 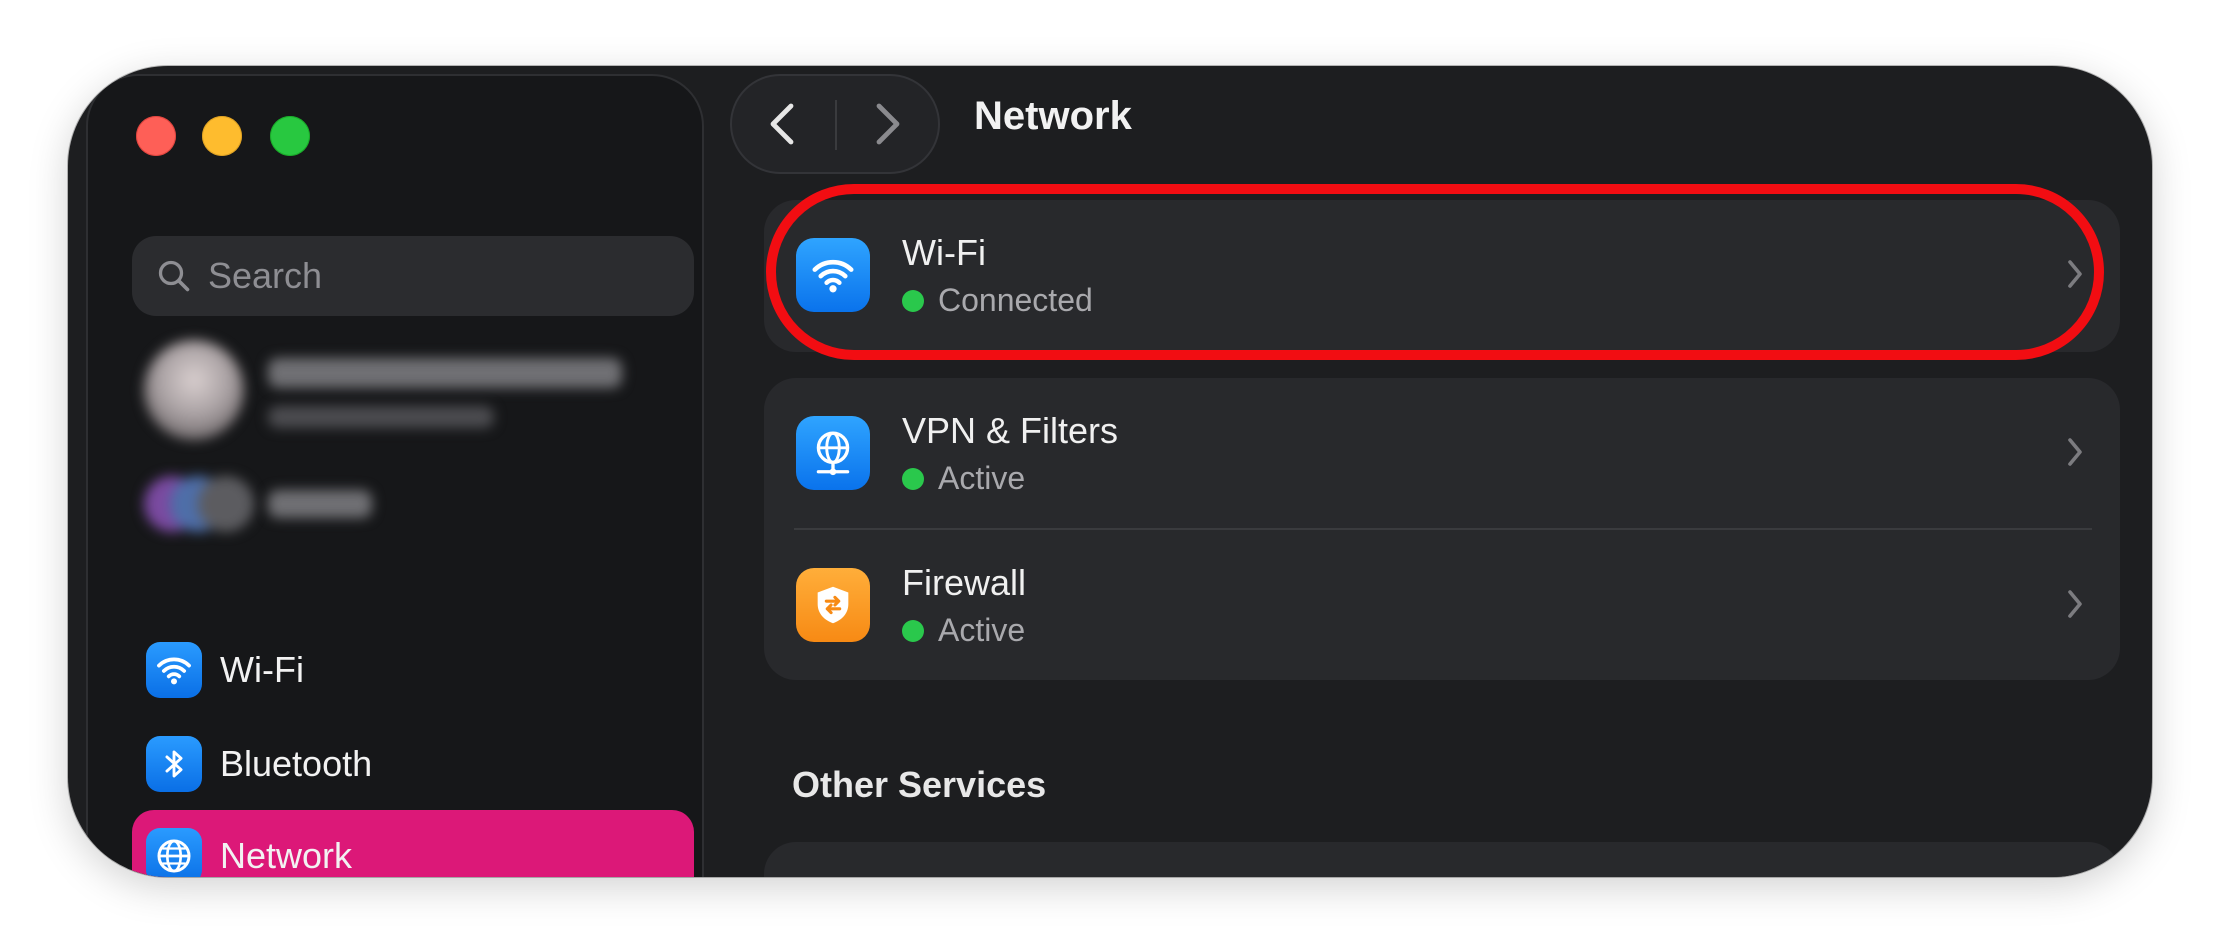 What do you see at coordinates (194, 390) in the screenshot?
I see `account-avatar` at bounding box center [194, 390].